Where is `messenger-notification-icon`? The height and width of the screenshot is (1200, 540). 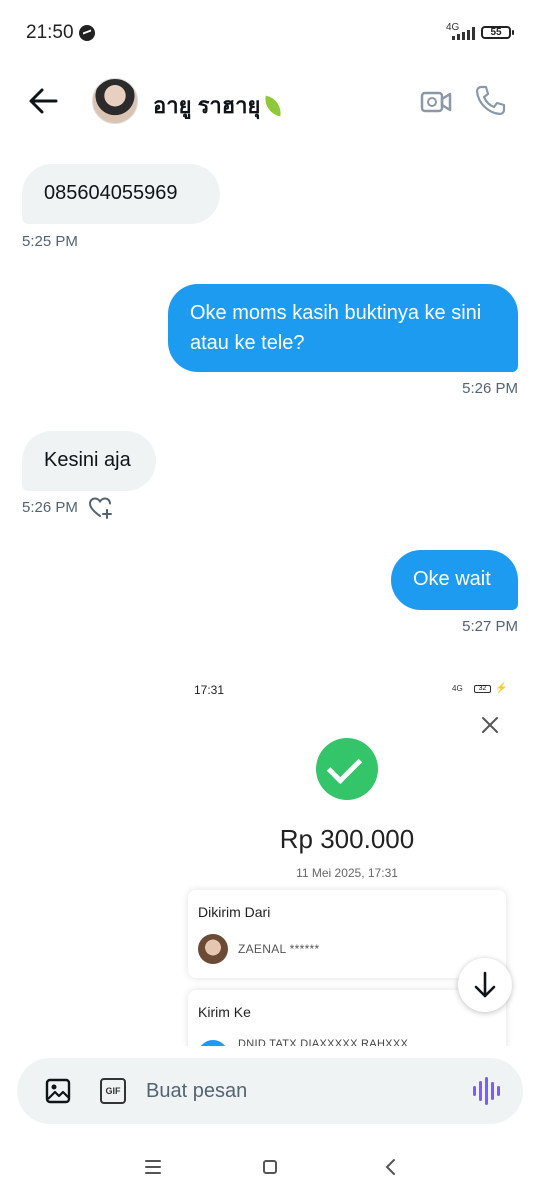 messenger-notification-icon is located at coordinates (87, 33).